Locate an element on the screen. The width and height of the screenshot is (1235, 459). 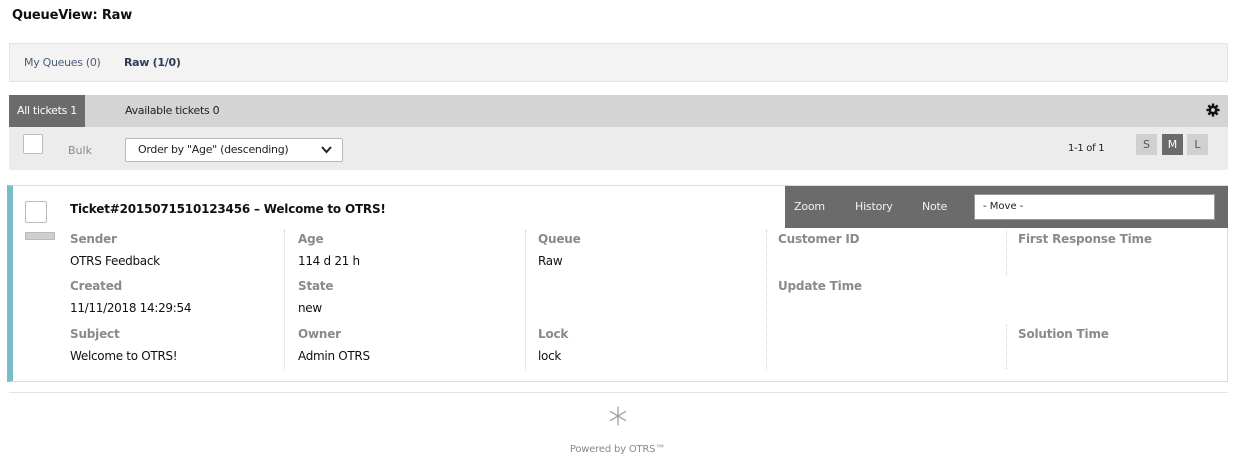
update-time-label: Update Time is located at coordinates (820, 286).